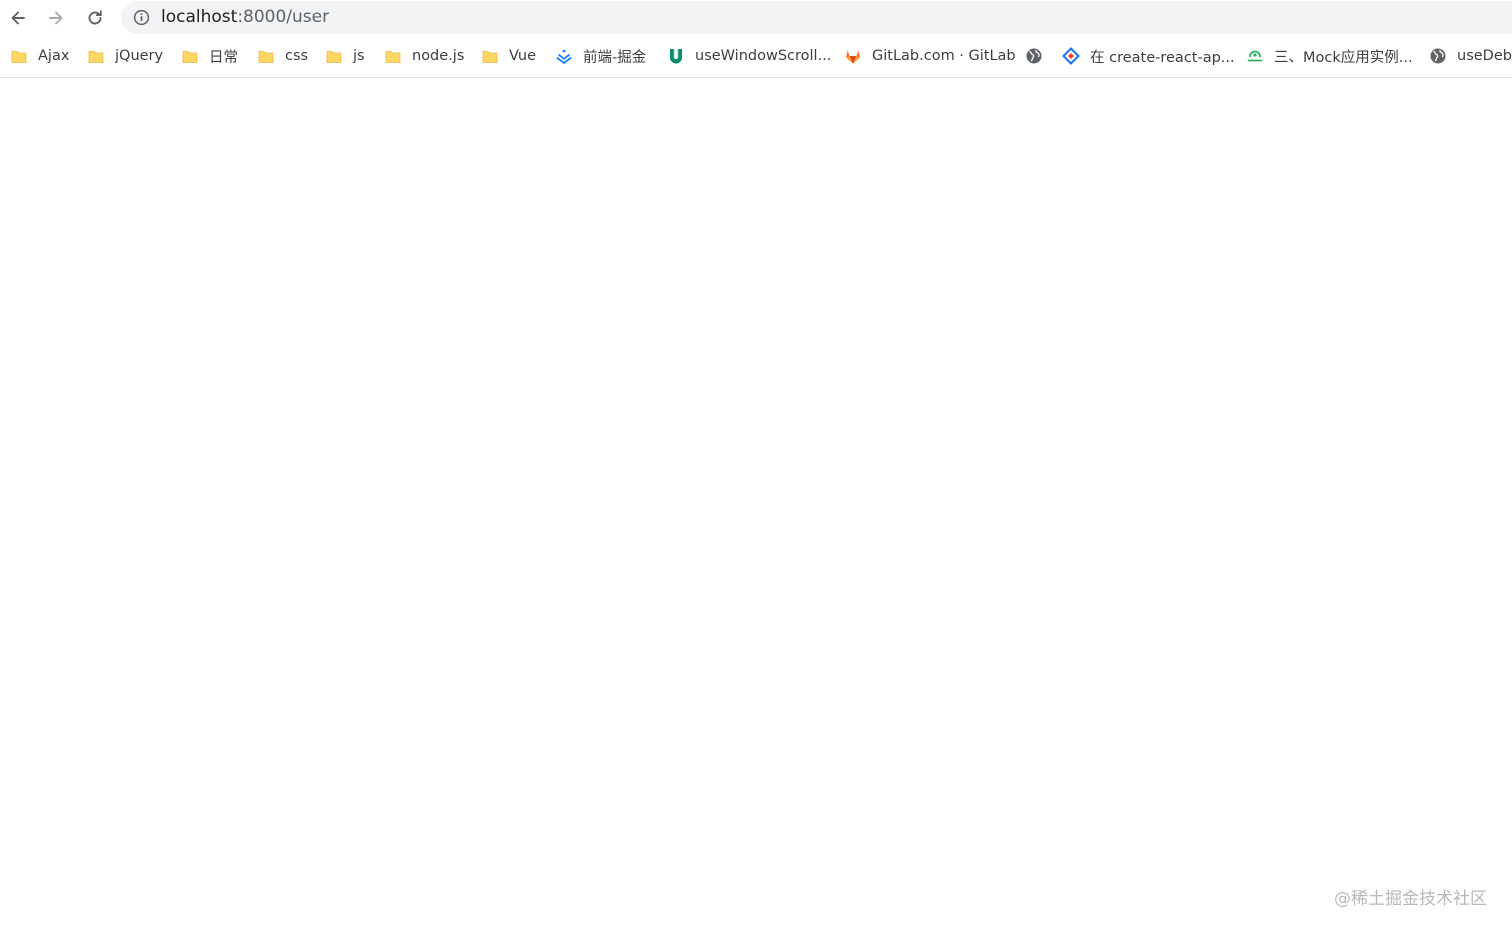  I want to click on mock-icon, so click(1255, 56).